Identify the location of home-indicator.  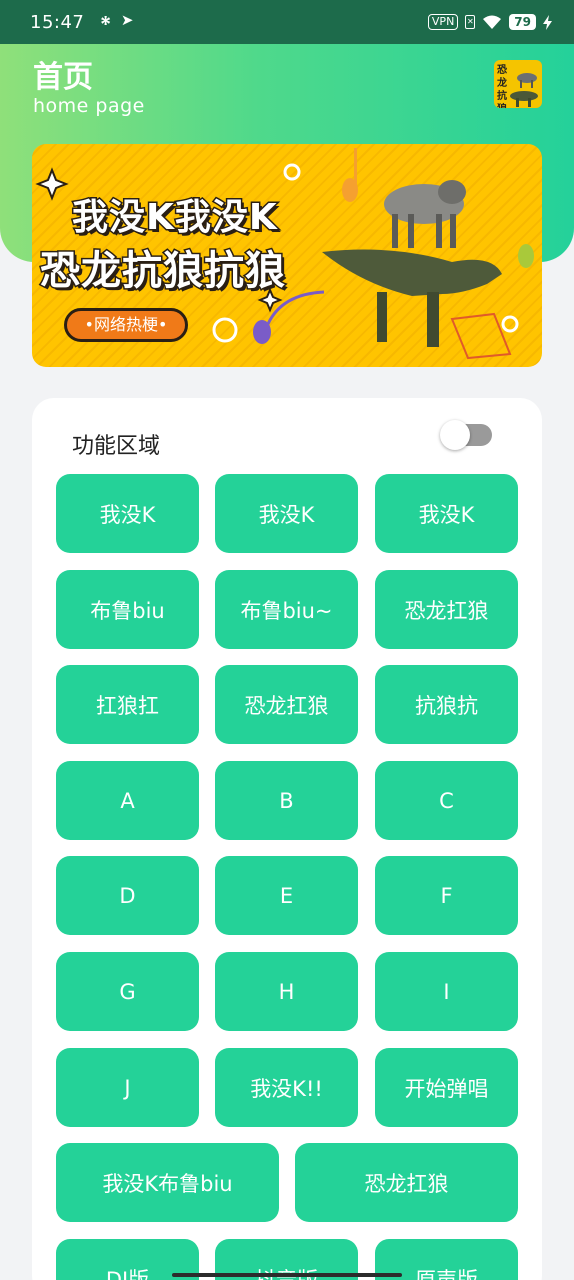
(287, 1275).